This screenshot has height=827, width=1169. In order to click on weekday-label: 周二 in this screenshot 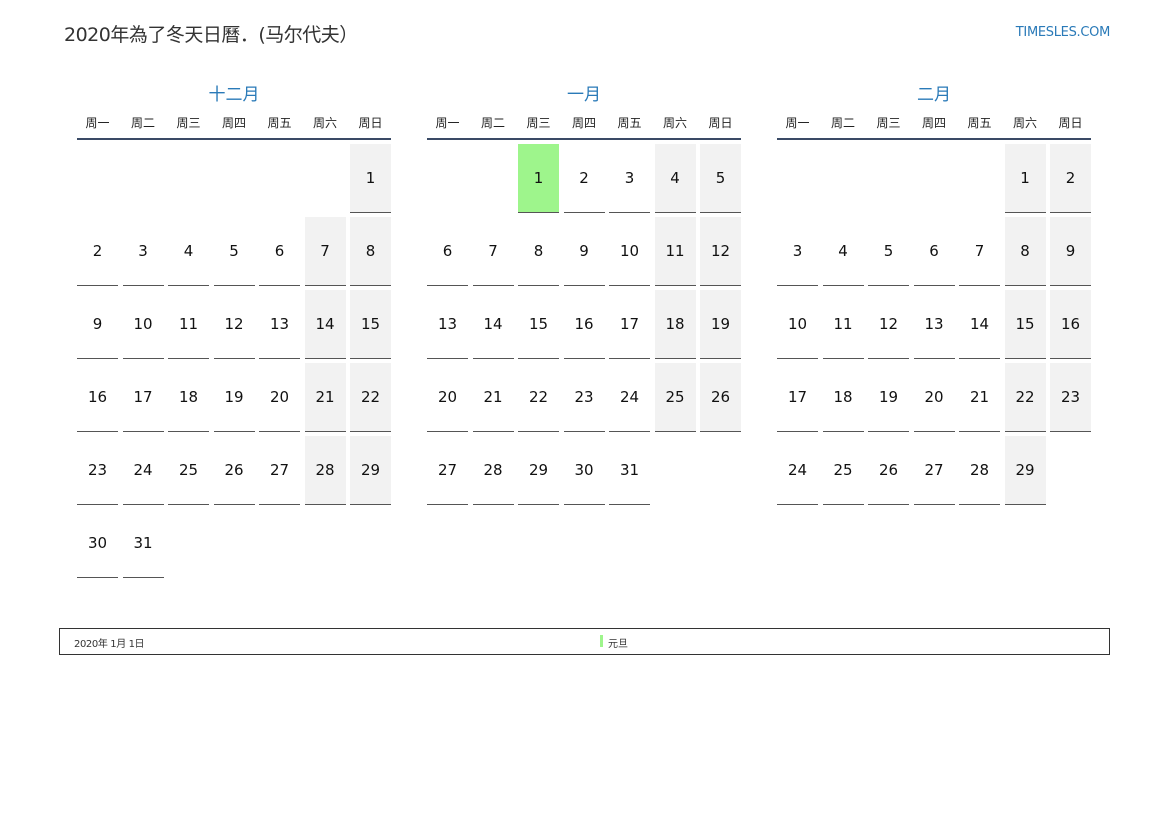, I will do `click(842, 123)`.